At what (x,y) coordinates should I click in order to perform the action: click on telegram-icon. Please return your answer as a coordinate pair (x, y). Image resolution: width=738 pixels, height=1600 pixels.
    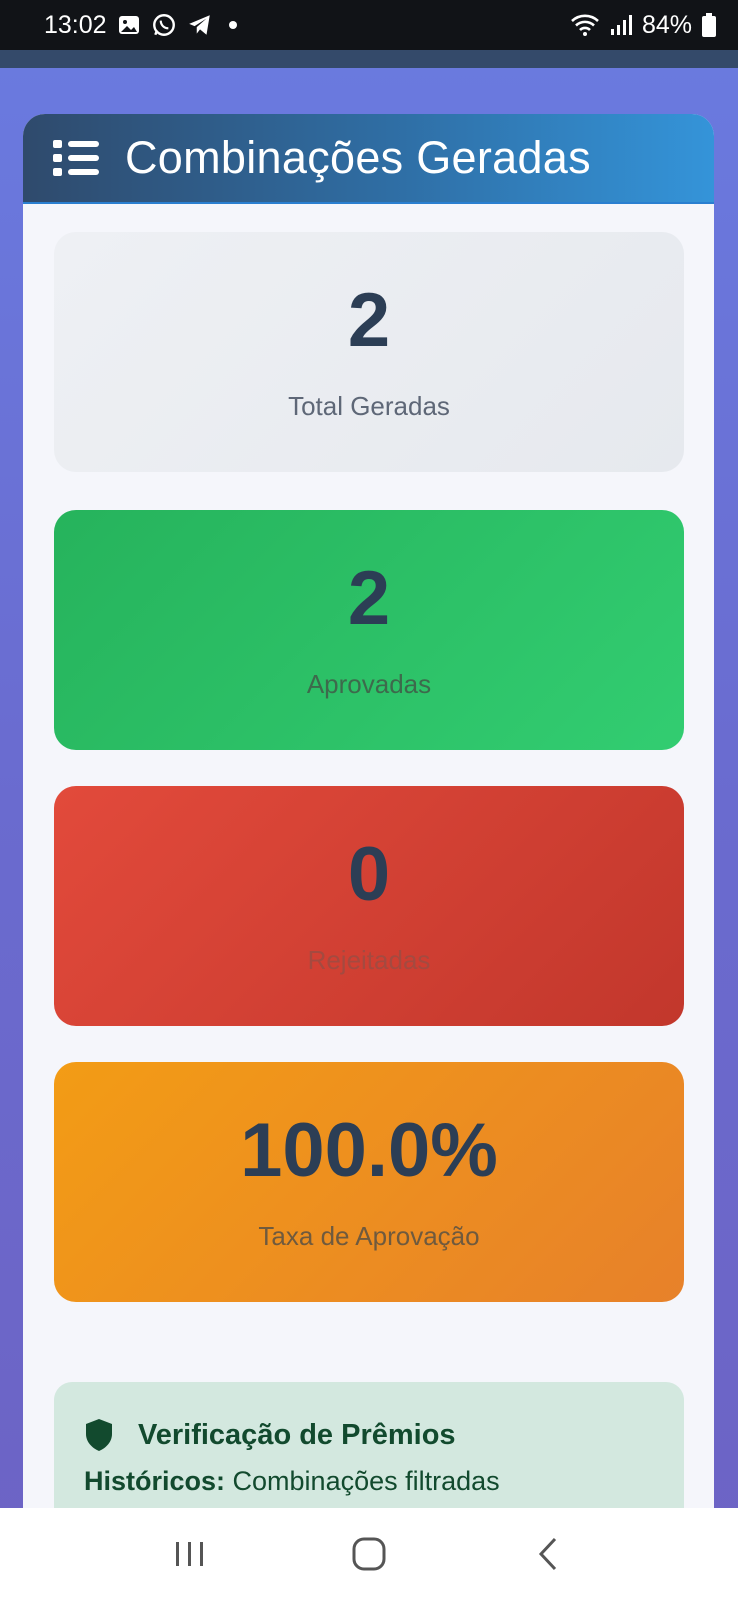
    Looking at the image, I should click on (200, 25).